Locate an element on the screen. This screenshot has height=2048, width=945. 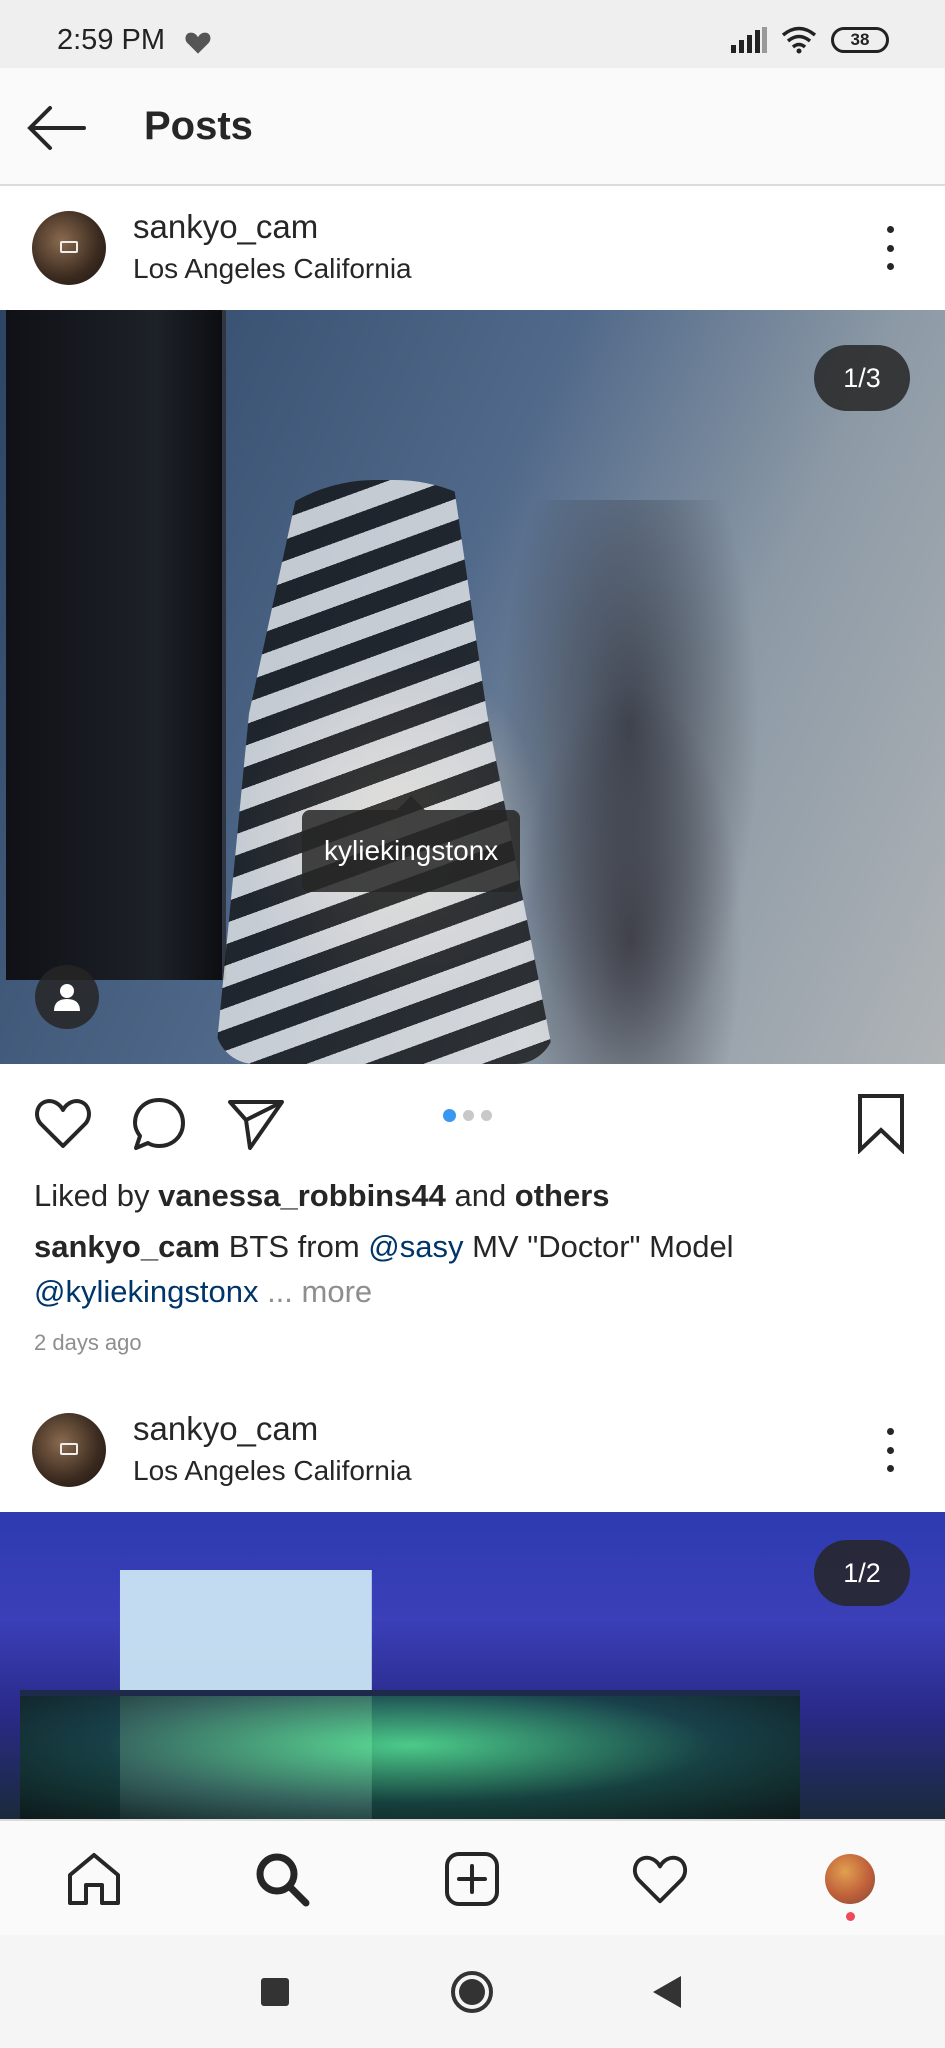
system-home-button is located at coordinates (472, 1992).